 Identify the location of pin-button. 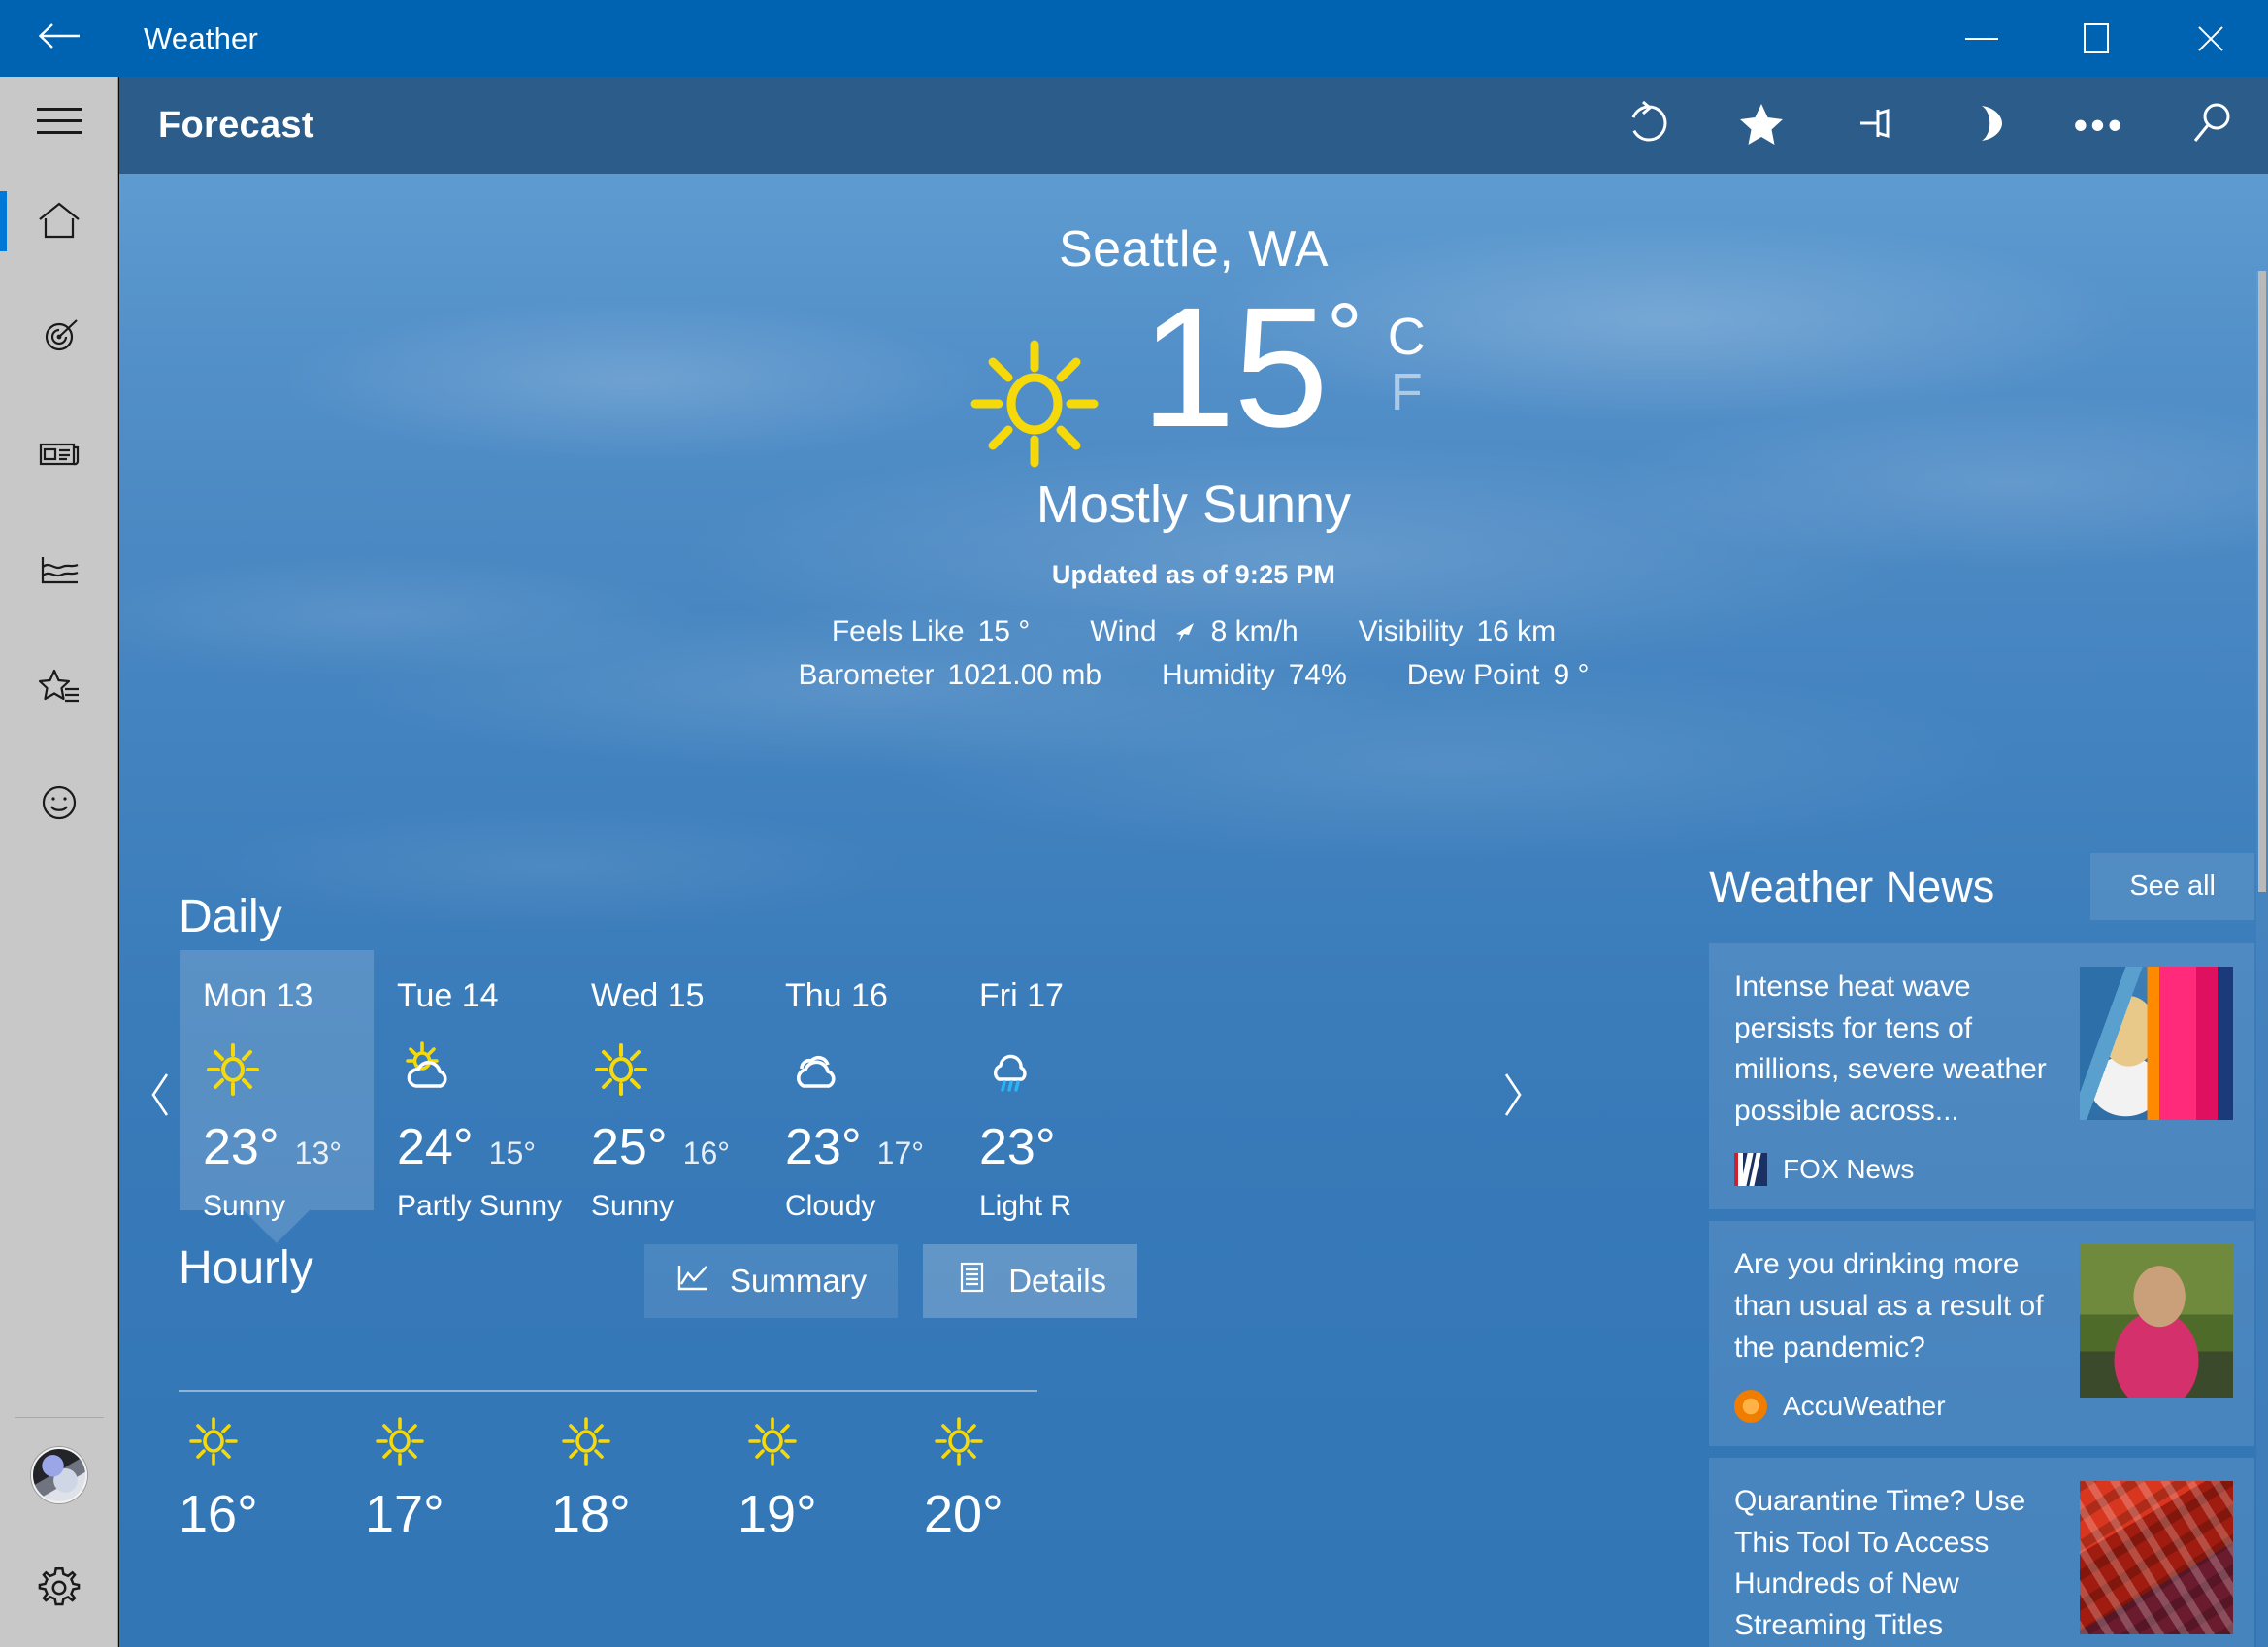
(1874, 126).